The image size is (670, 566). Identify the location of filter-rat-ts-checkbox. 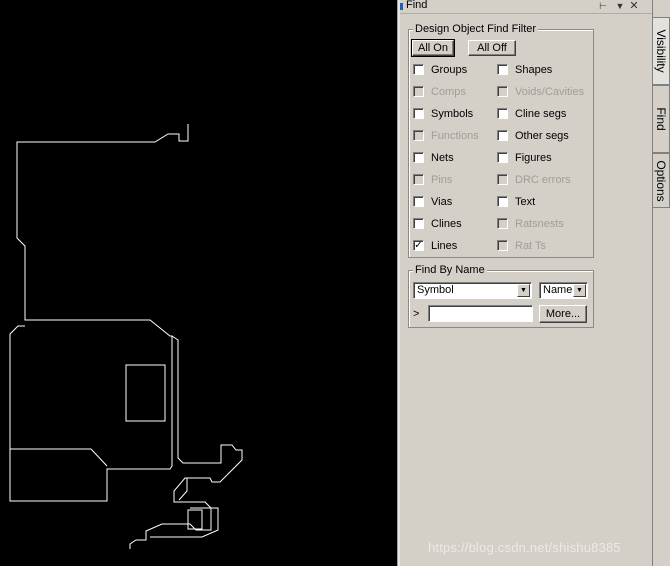
(502, 245).